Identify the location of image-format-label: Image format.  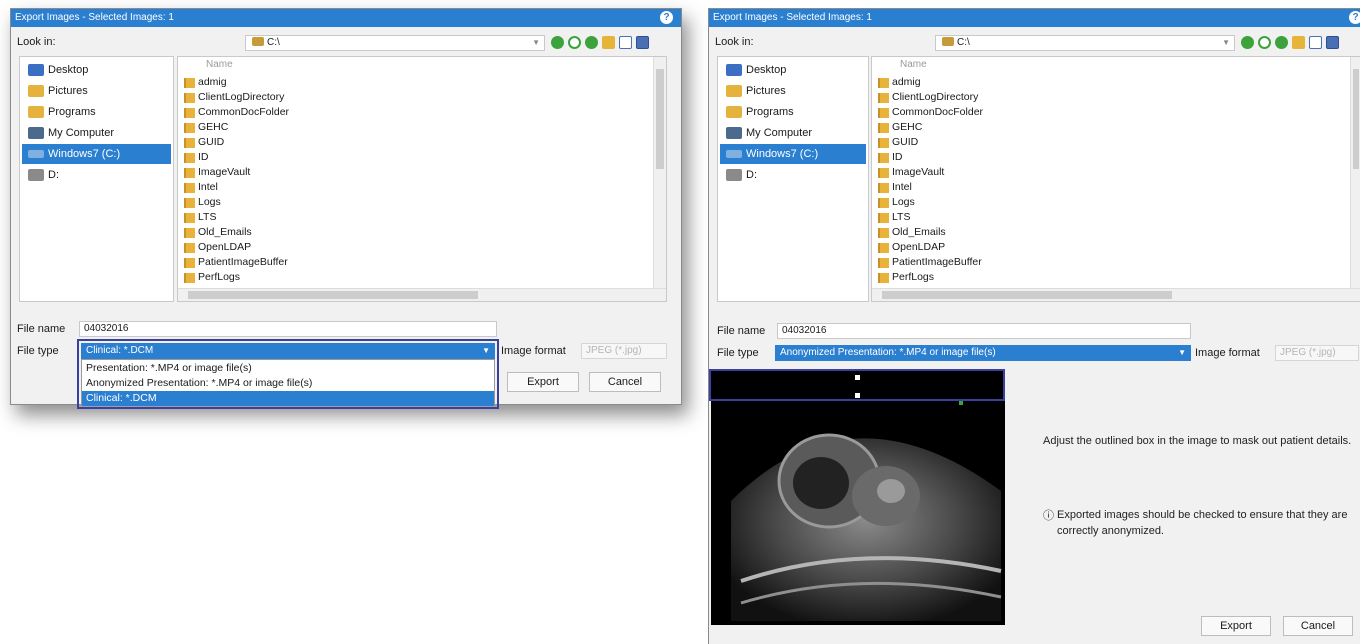
(1227, 353).